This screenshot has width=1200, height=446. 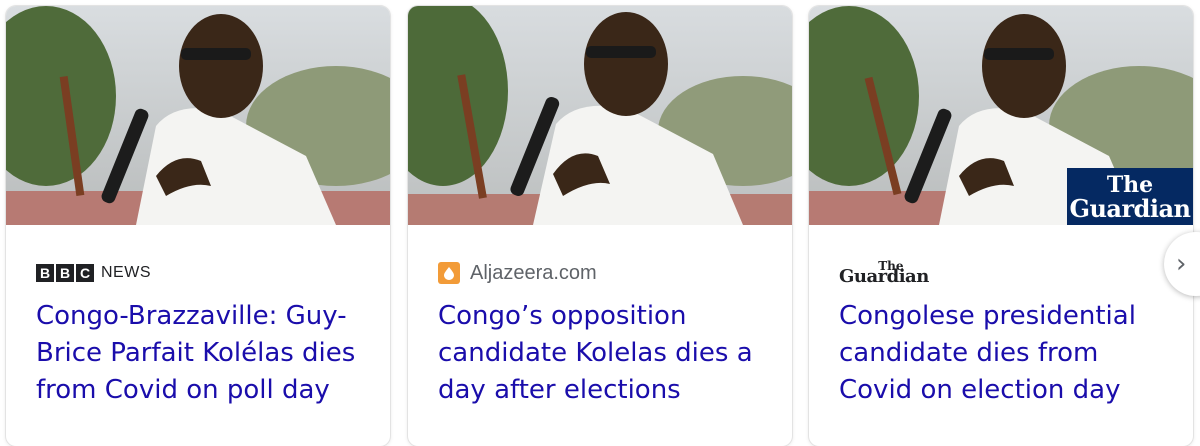 I want to click on news-source: B B C NEWS, so click(x=93, y=273).